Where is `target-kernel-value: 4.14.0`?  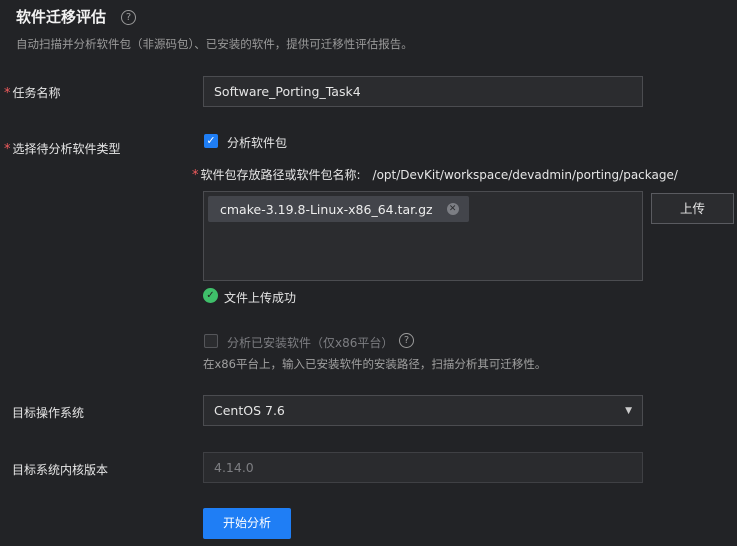 target-kernel-value: 4.14.0 is located at coordinates (234, 467).